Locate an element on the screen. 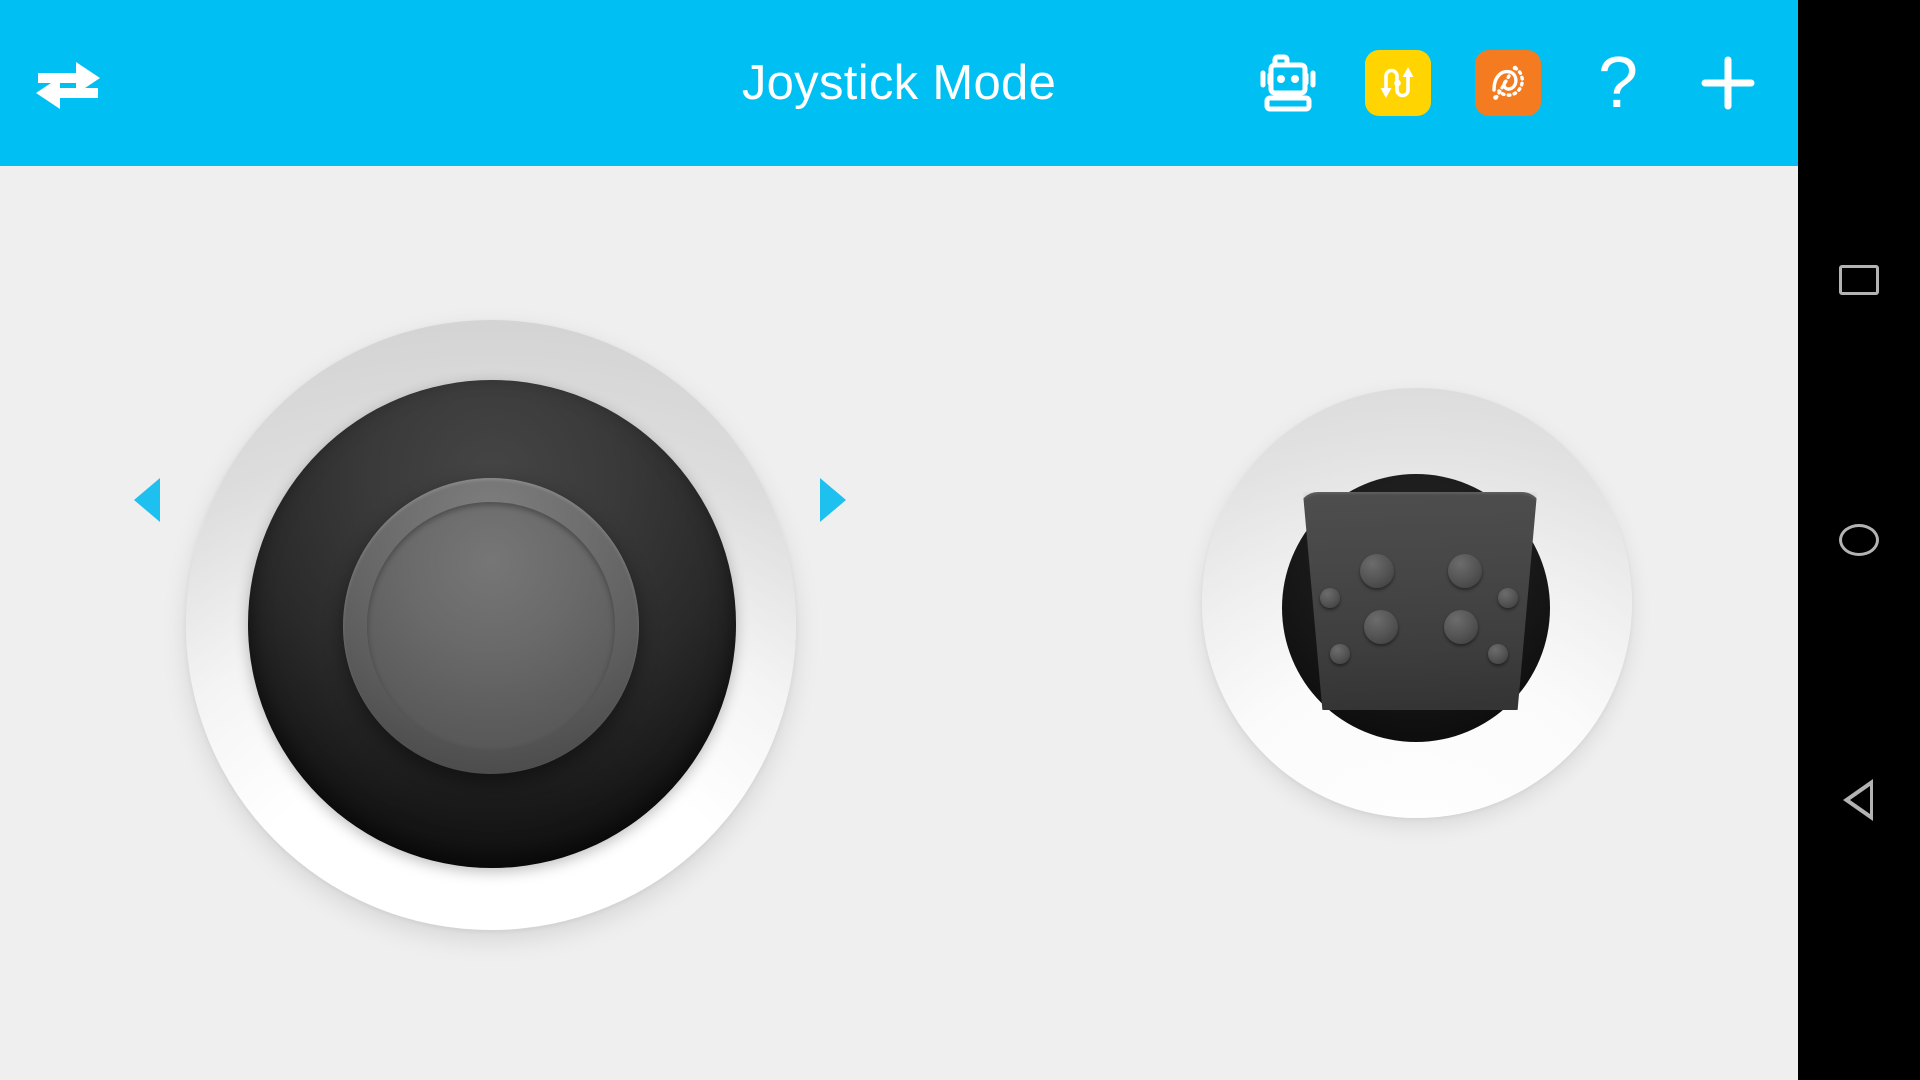 Image resolution: width=1920 pixels, height=1080 pixels. help-glyph: ? is located at coordinates (1618, 82).